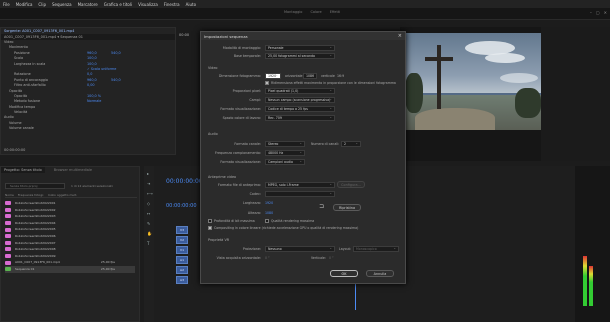  I want to click on project-item: RobloxScreenShot2022004, so click(70, 223).